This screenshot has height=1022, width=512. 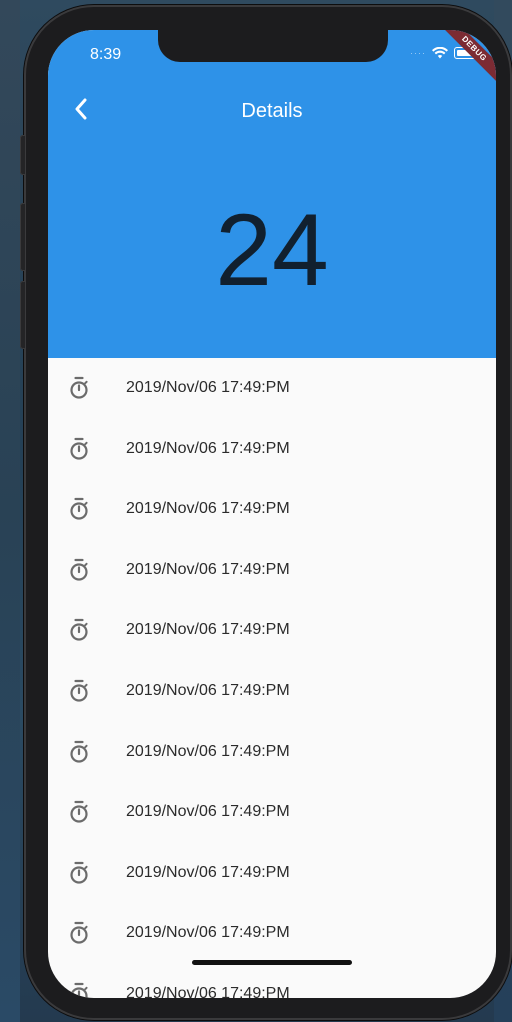 What do you see at coordinates (272, 250) in the screenshot?
I see `count-value: 24` at bounding box center [272, 250].